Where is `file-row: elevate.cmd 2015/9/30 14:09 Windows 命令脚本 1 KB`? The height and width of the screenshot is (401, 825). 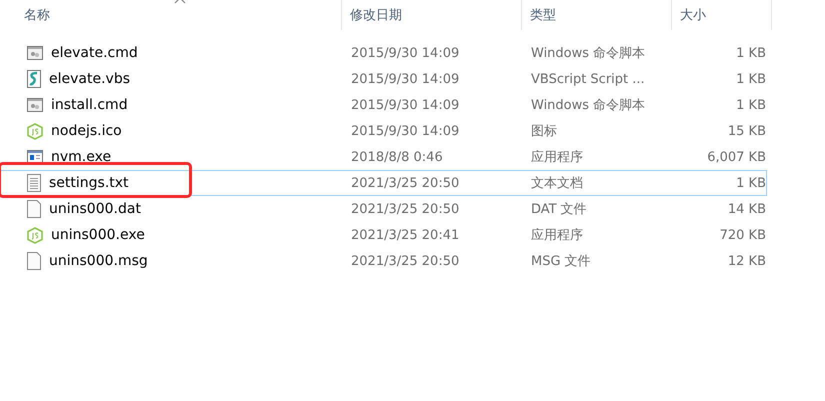
file-row: elevate.cmd 2015/9/30 14:09 Windows 命令脚本 1 KB is located at coordinates (383, 53).